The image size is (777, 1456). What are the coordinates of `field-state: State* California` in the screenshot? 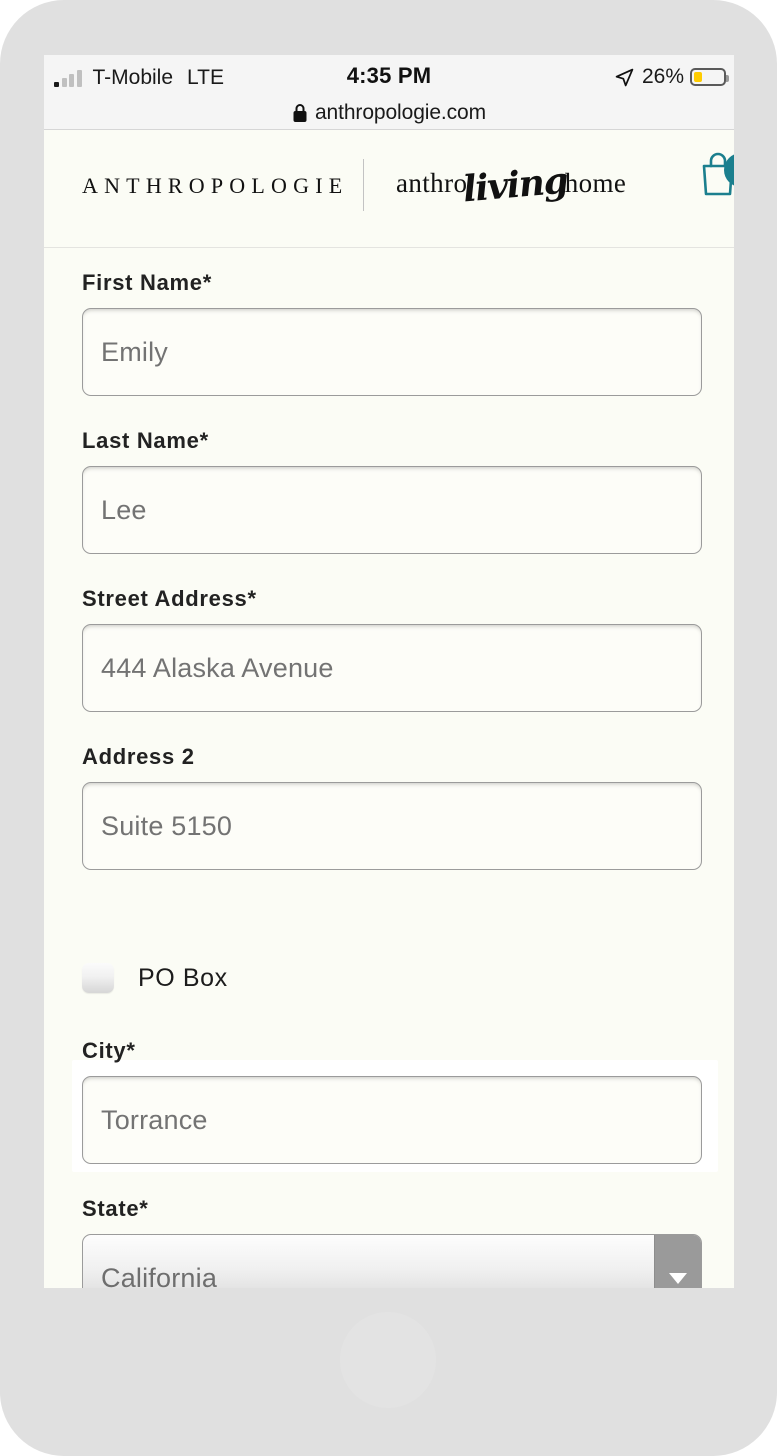 It's located at (392, 1242).